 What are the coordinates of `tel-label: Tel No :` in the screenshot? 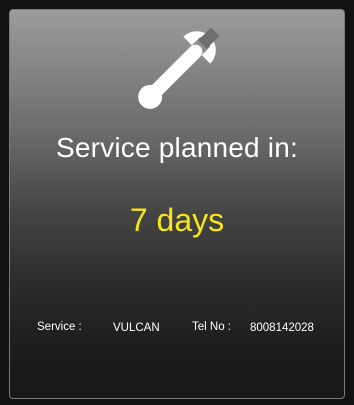 It's located at (211, 327).